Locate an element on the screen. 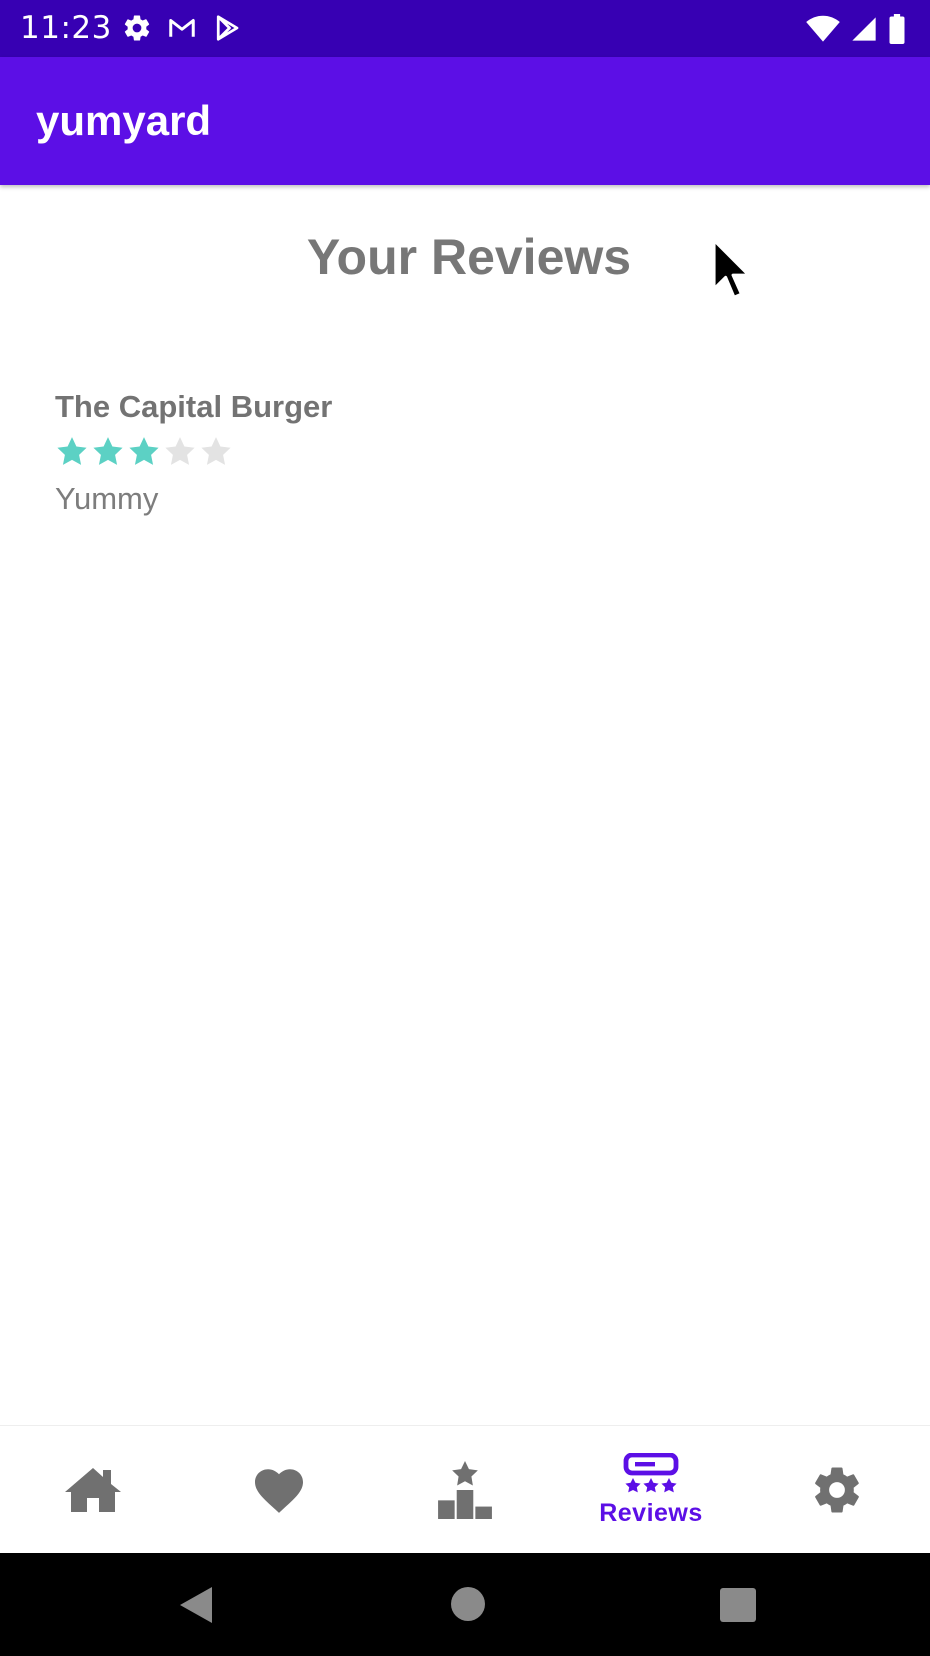 This screenshot has width=930, height=1656. nav-label-reviews: Reviews is located at coordinates (651, 1512).